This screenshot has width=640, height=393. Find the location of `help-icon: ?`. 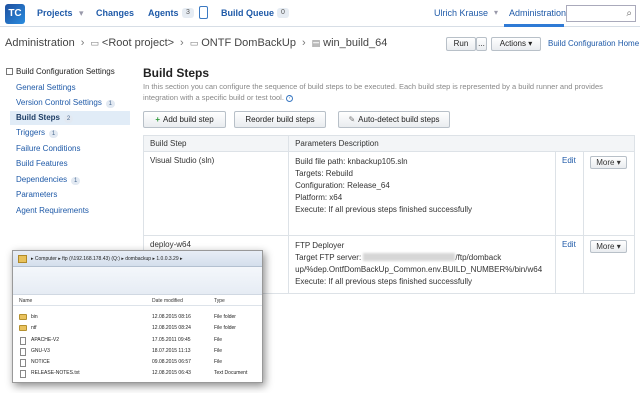

help-icon: ? is located at coordinates (289, 98).